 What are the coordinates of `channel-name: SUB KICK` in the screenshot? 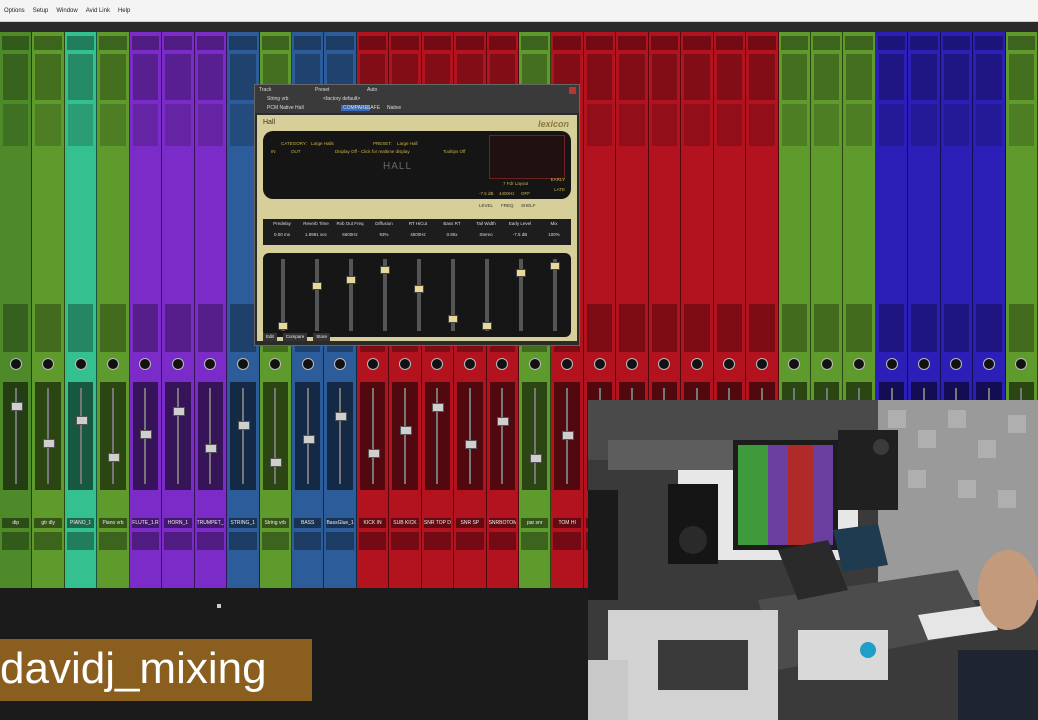 It's located at (405, 523).